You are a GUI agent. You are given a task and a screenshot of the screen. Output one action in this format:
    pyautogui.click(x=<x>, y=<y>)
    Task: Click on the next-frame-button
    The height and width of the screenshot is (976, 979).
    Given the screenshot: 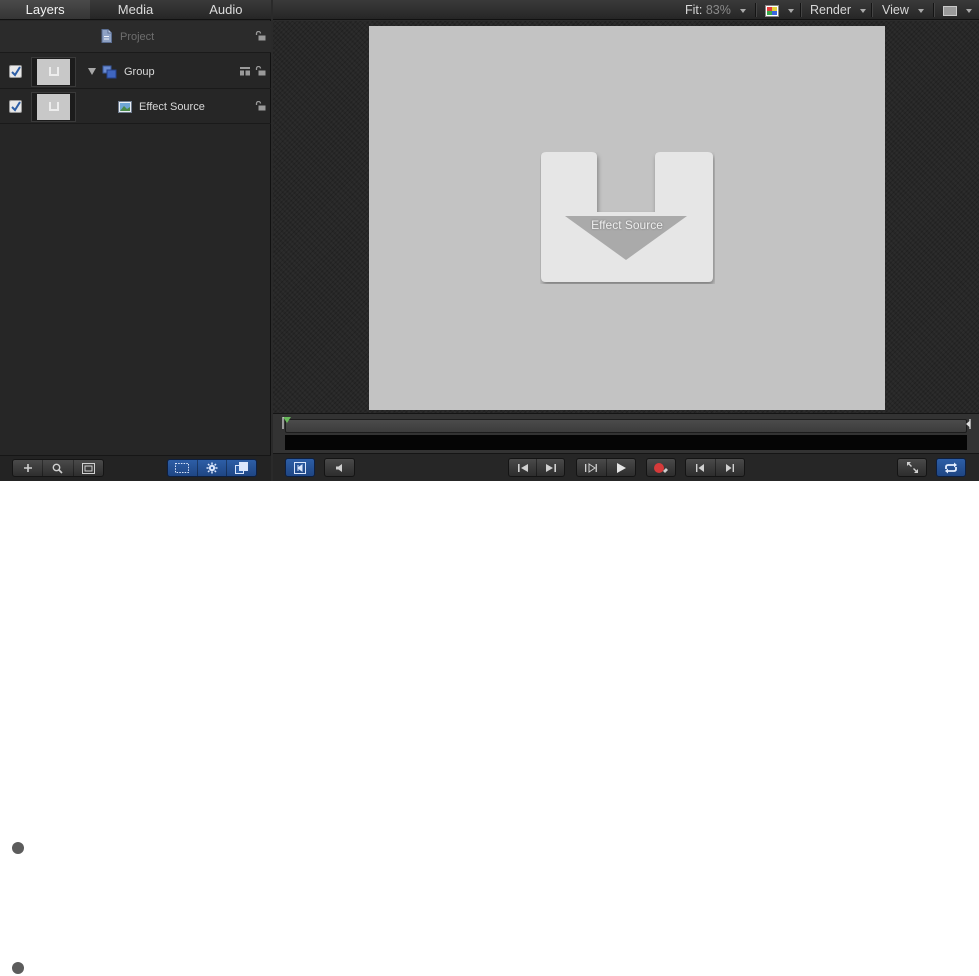 What is the action you would take?
    pyautogui.click(x=730, y=467)
    